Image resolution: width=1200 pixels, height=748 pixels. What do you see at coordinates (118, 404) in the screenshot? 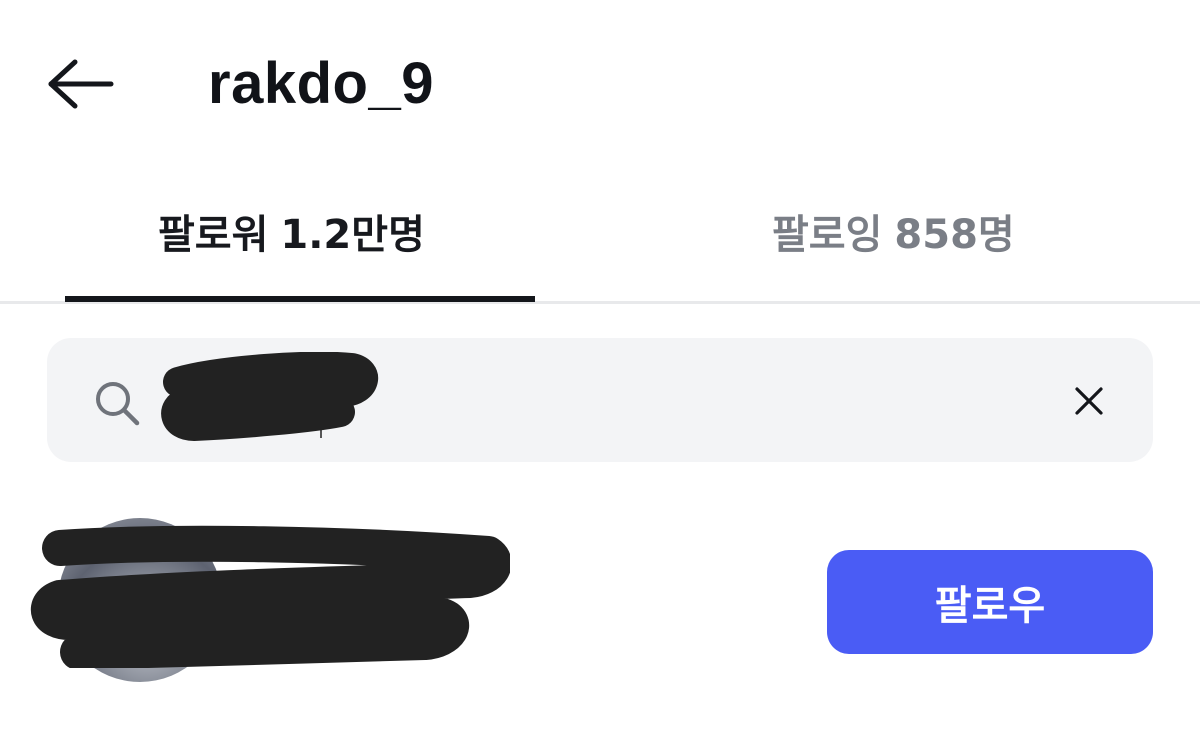
I see `search-icon` at bounding box center [118, 404].